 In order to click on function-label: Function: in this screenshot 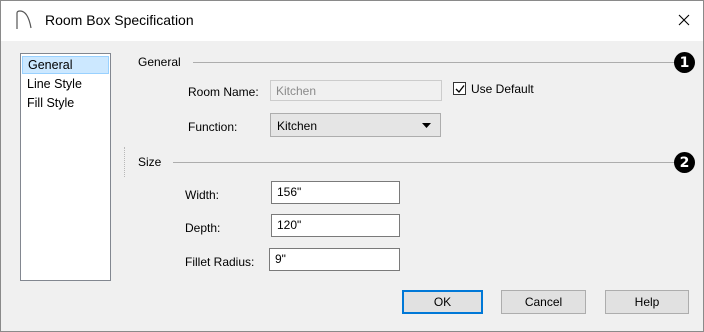, I will do `click(213, 127)`.